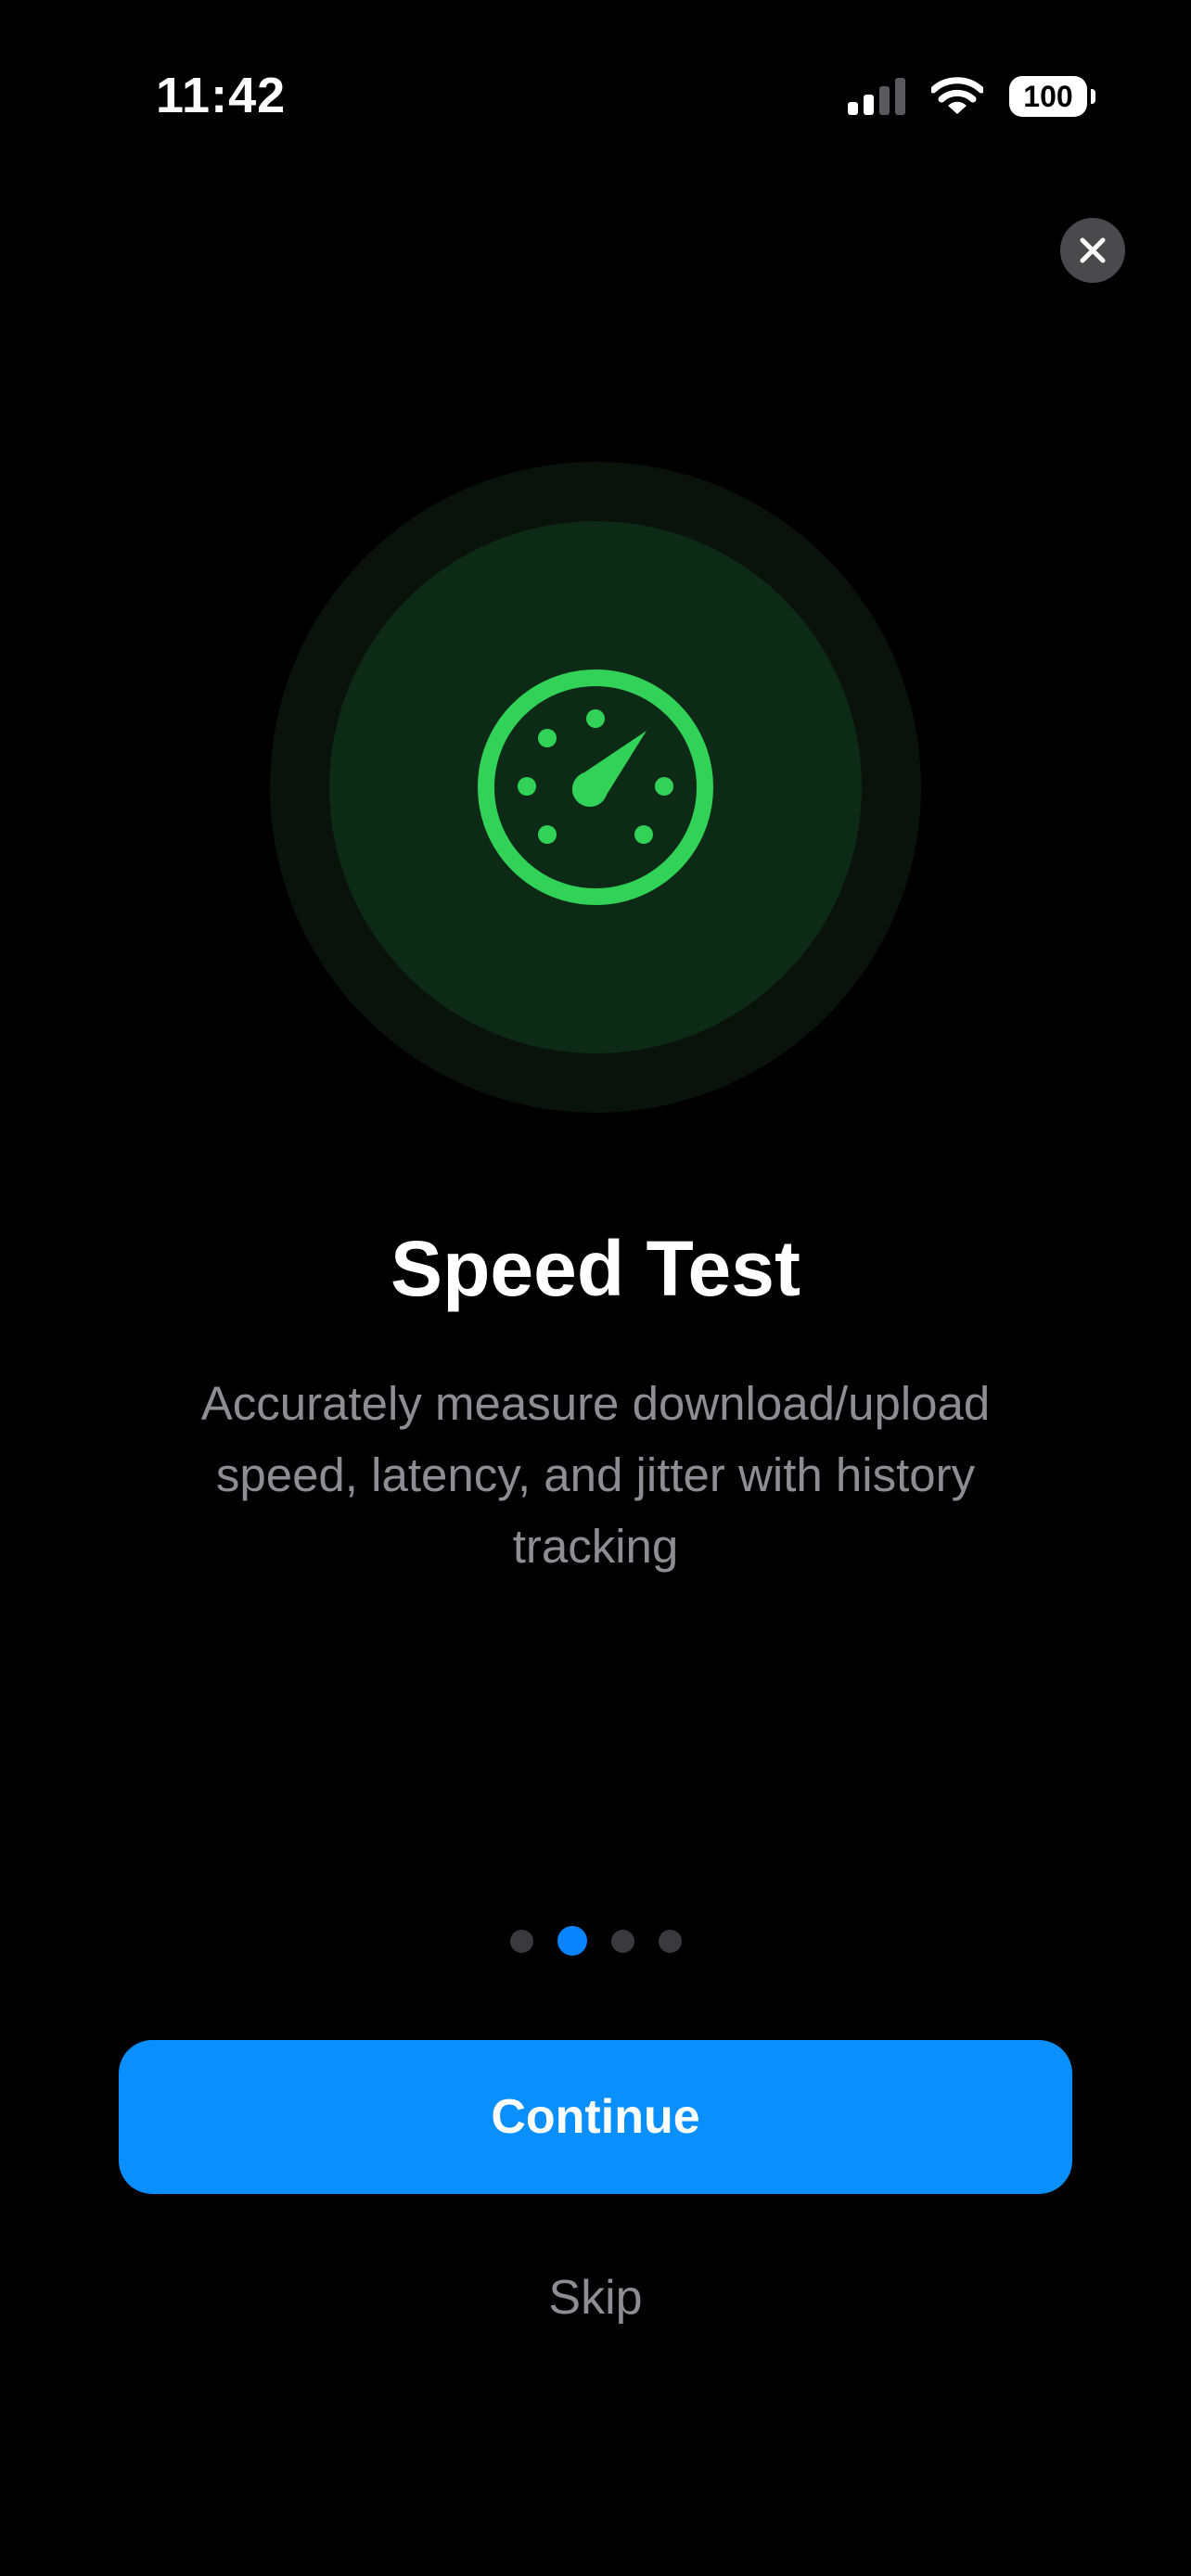 Image resolution: width=1191 pixels, height=2576 pixels. Describe the element at coordinates (595, 1941) in the screenshot. I see `page-indicator` at that location.